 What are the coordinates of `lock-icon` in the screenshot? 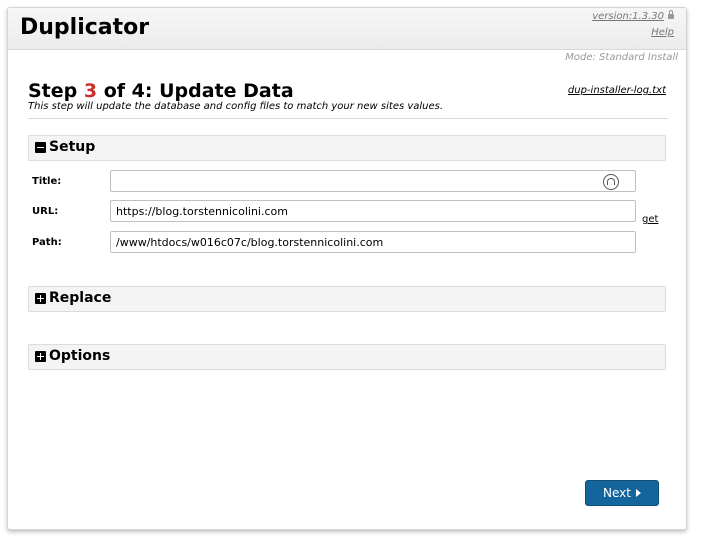 It's located at (671, 14).